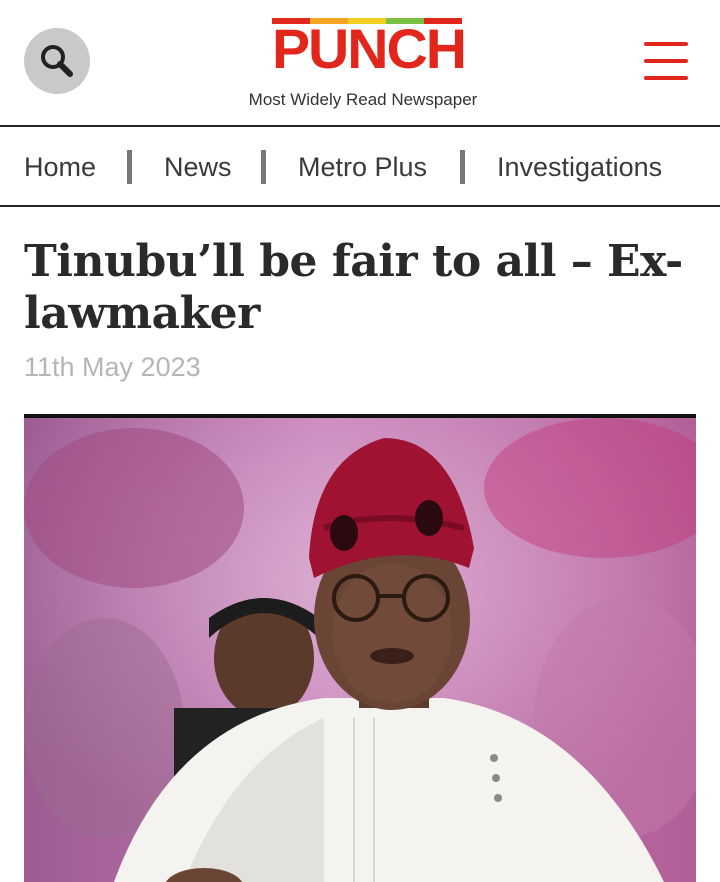  Describe the element at coordinates (112, 367) in the screenshot. I see `article-date: 11th May 2023` at that location.